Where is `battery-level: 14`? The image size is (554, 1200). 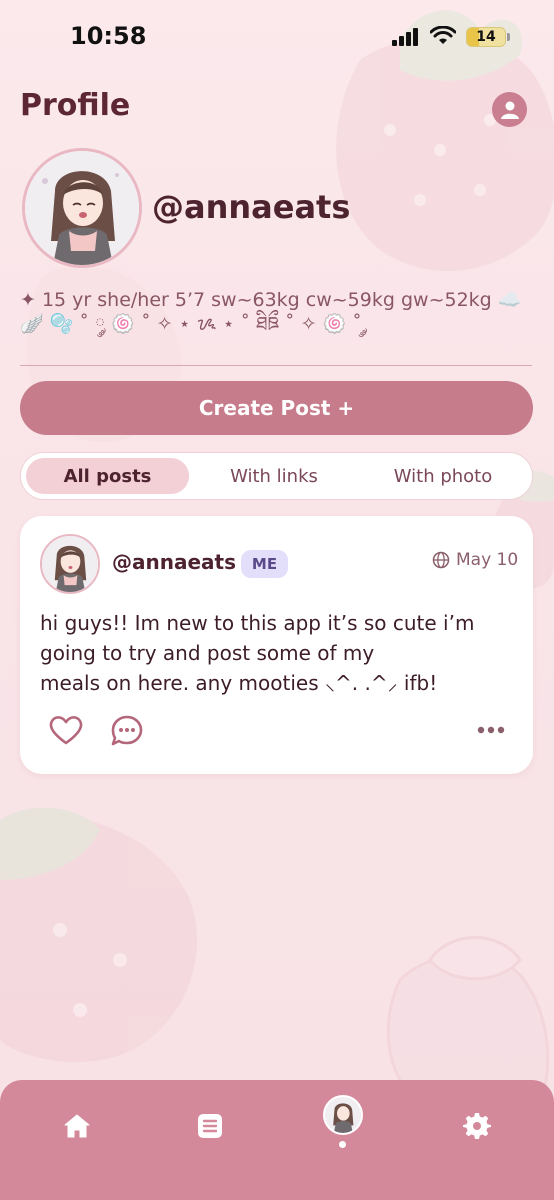
battery-level: 14 is located at coordinates (486, 37).